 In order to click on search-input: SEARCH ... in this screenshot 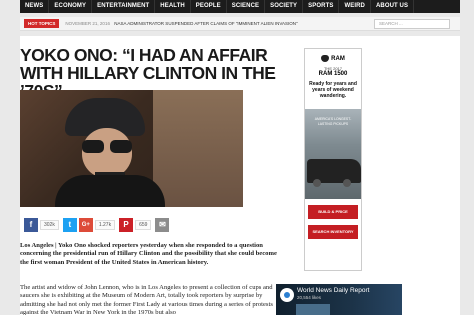, I will do `click(412, 24)`.